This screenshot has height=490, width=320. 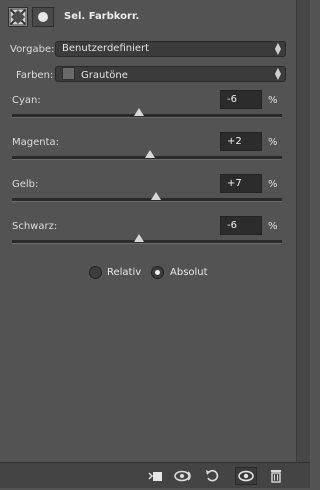 What do you see at coordinates (124, 272) in the screenshot?
I see `relative-label: Relativ` at bounding box center [124, 272].